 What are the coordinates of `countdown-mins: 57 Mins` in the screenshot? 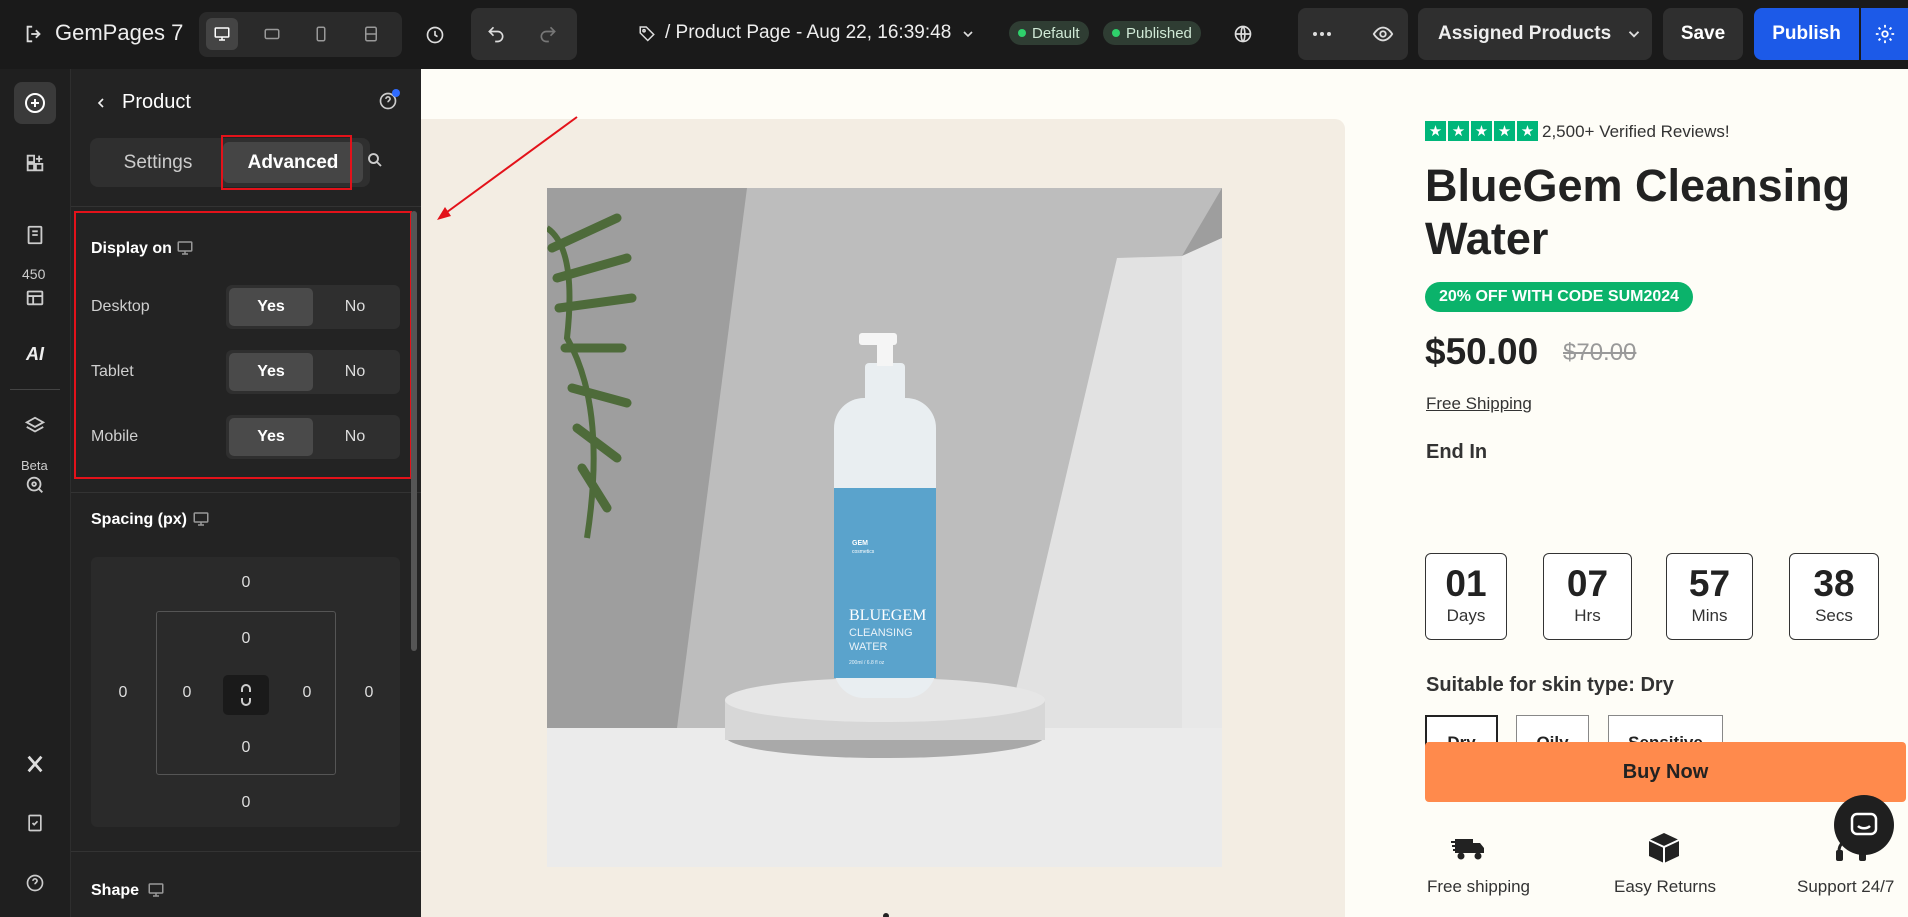 It's located at (1709, 596).